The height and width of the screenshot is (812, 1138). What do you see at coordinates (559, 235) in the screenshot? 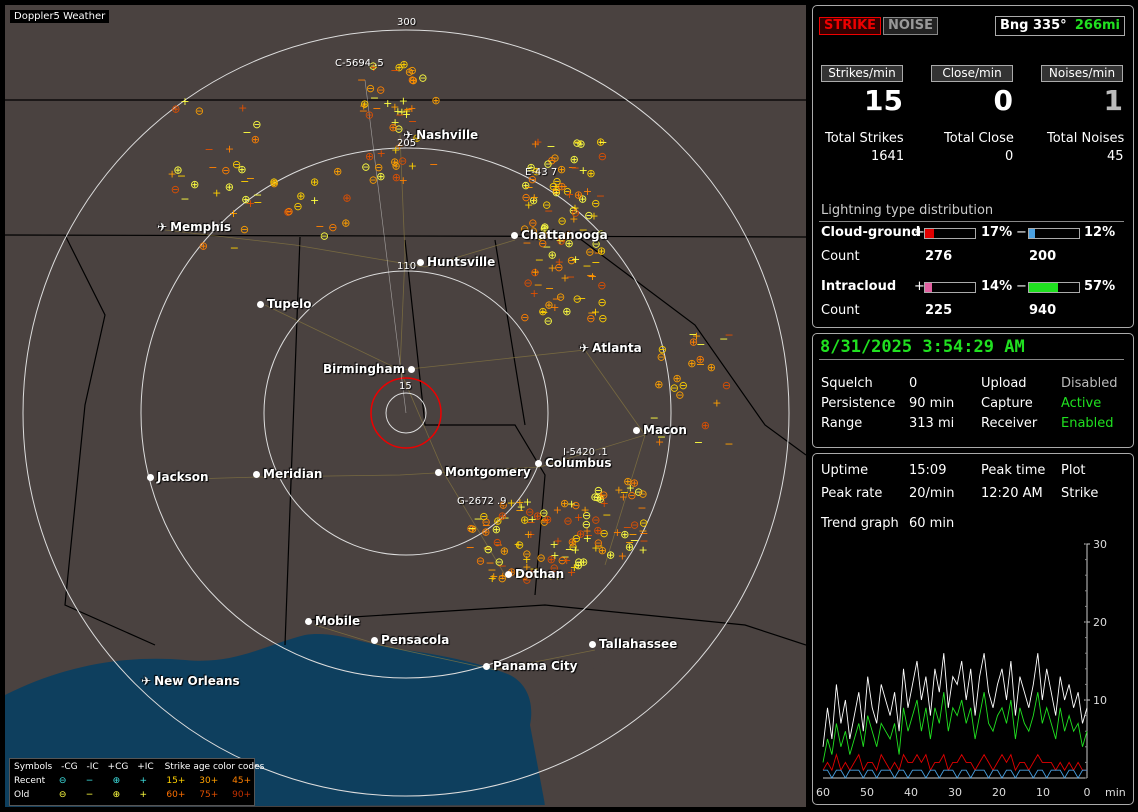
I see `city-chattanooga: Chattanooga` at bounding box center [559, 235].